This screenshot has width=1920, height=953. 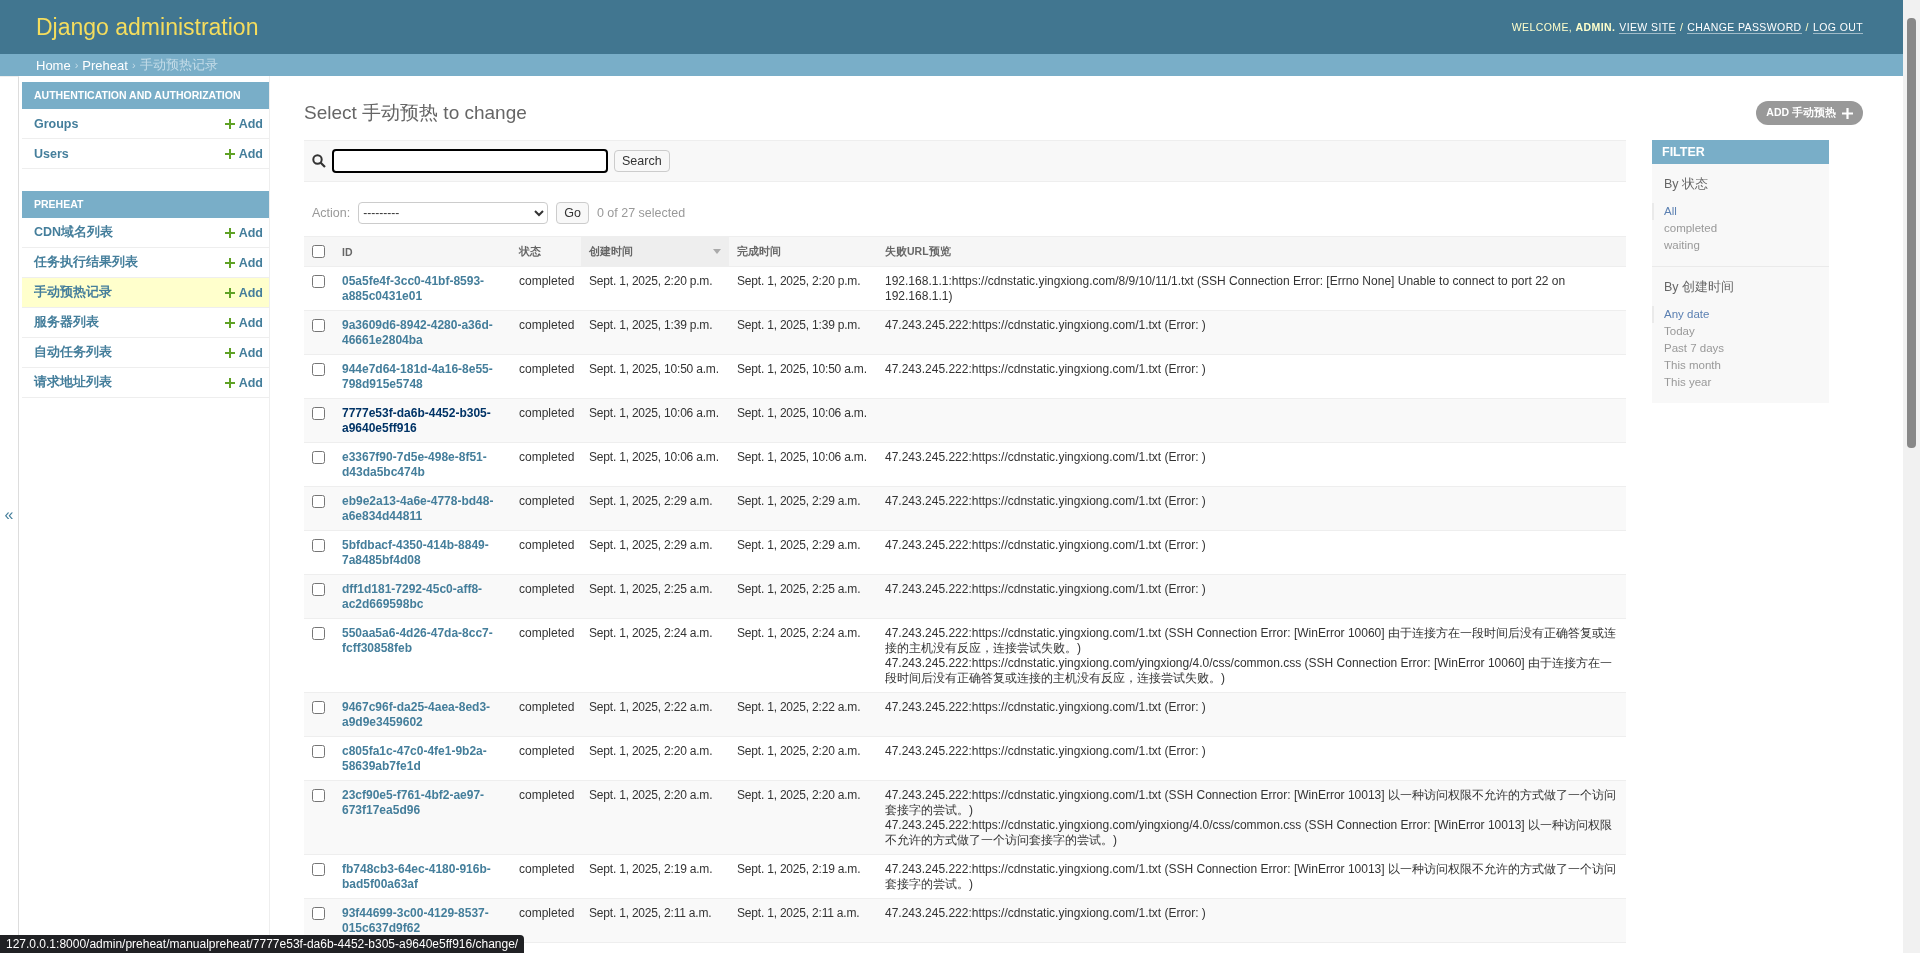 I want to click on table-cell: Sept. 1, 2025, 2:24 a.m., so click(x=651, y=633).